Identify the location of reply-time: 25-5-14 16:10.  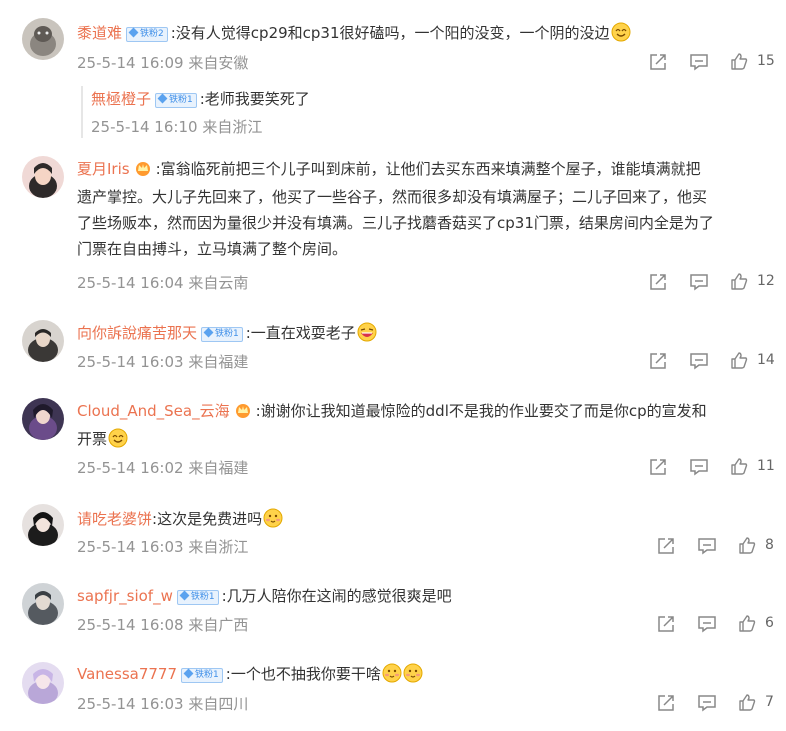
(144, 127).